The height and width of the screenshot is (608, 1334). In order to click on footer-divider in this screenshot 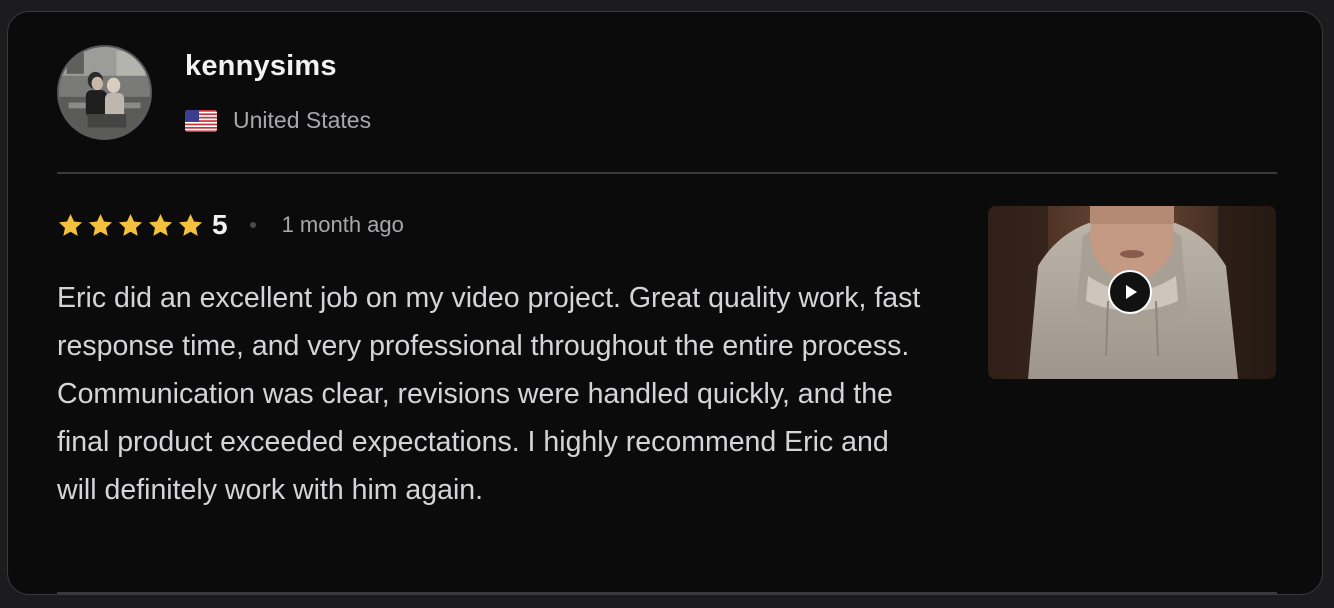, I will do `click(667, 593)`.